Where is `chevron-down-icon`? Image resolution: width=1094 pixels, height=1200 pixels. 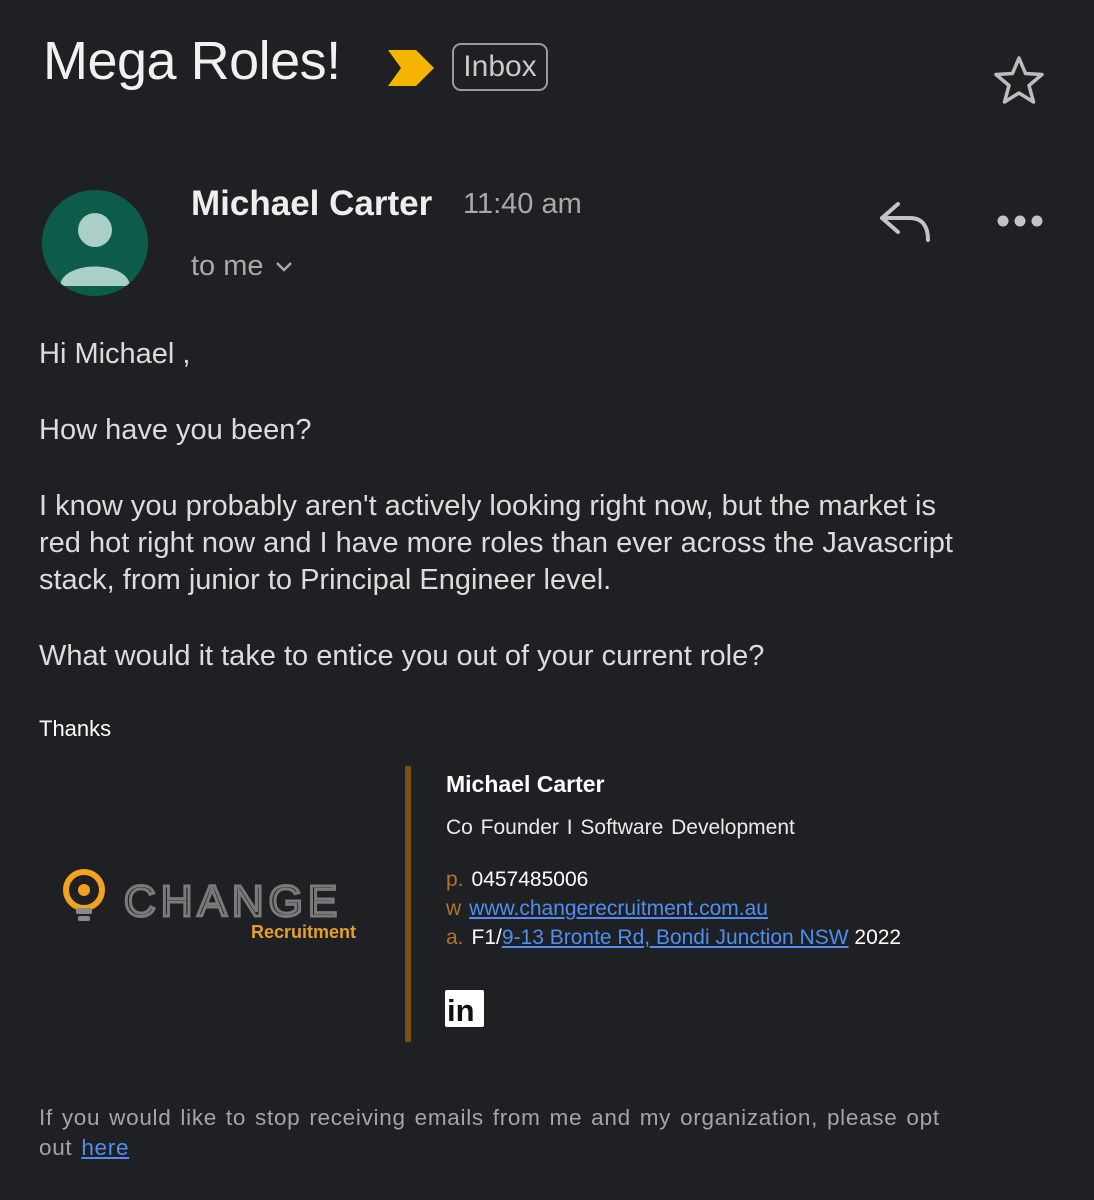
chevron-down-icon is located at coordinates (283, 266).